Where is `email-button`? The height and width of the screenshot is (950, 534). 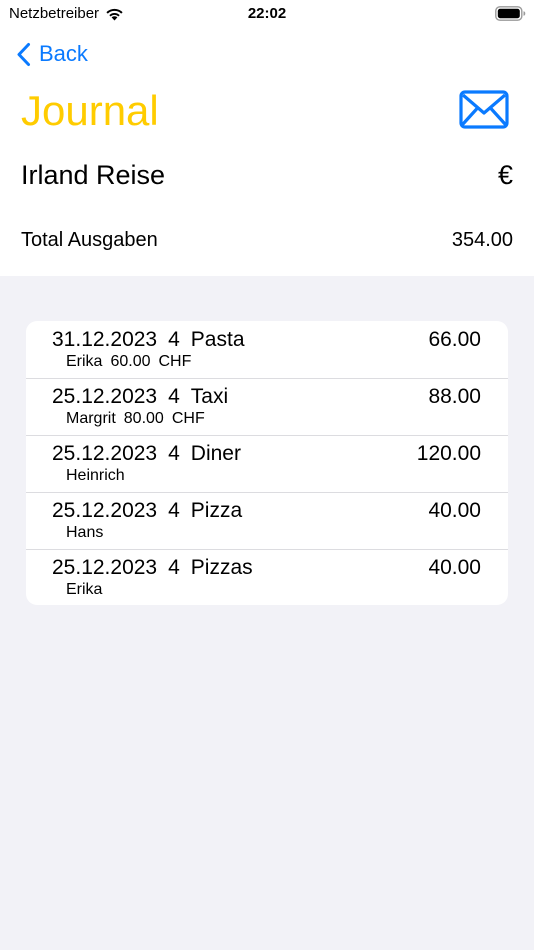 email-button is located at coordinates (484, 109).